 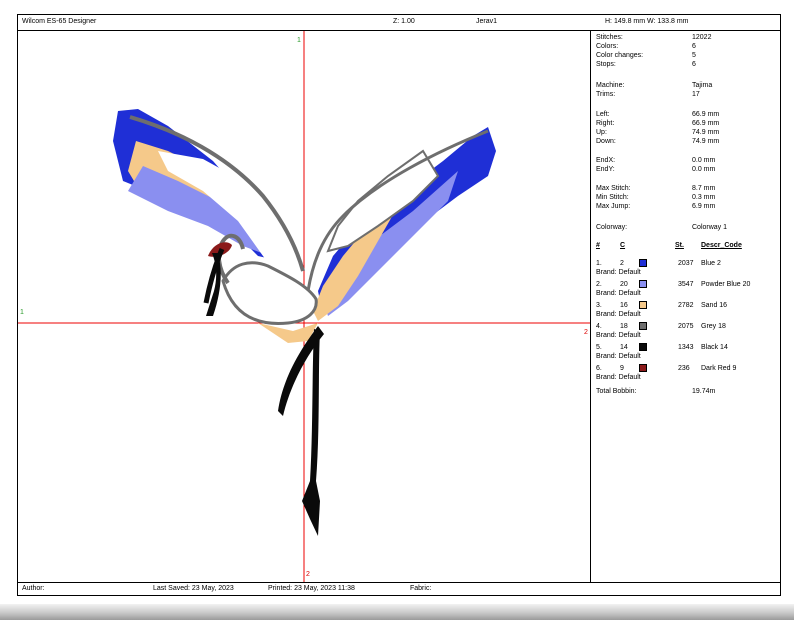 I want to click on color-table-row: 1. 2 2037 Blue 2, so click(x=686, y=263).